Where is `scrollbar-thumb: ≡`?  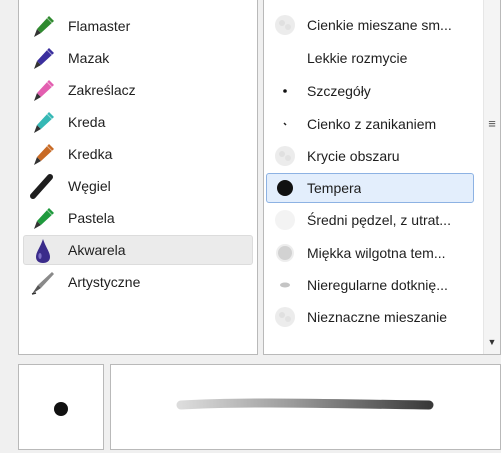 scrollbar-thumb: ≡ is located at coordinates (492, 123).